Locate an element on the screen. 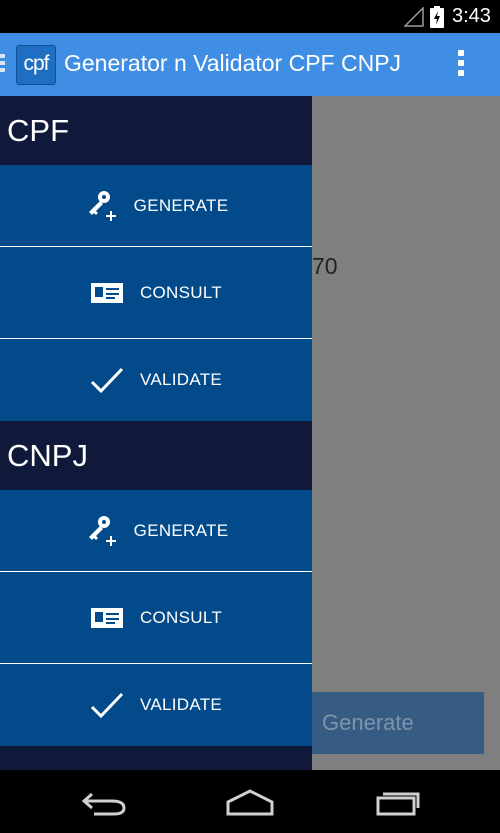 The image size is (500, 833). cpf-consult-item: CONSULT is located at coordinates (156, 293).